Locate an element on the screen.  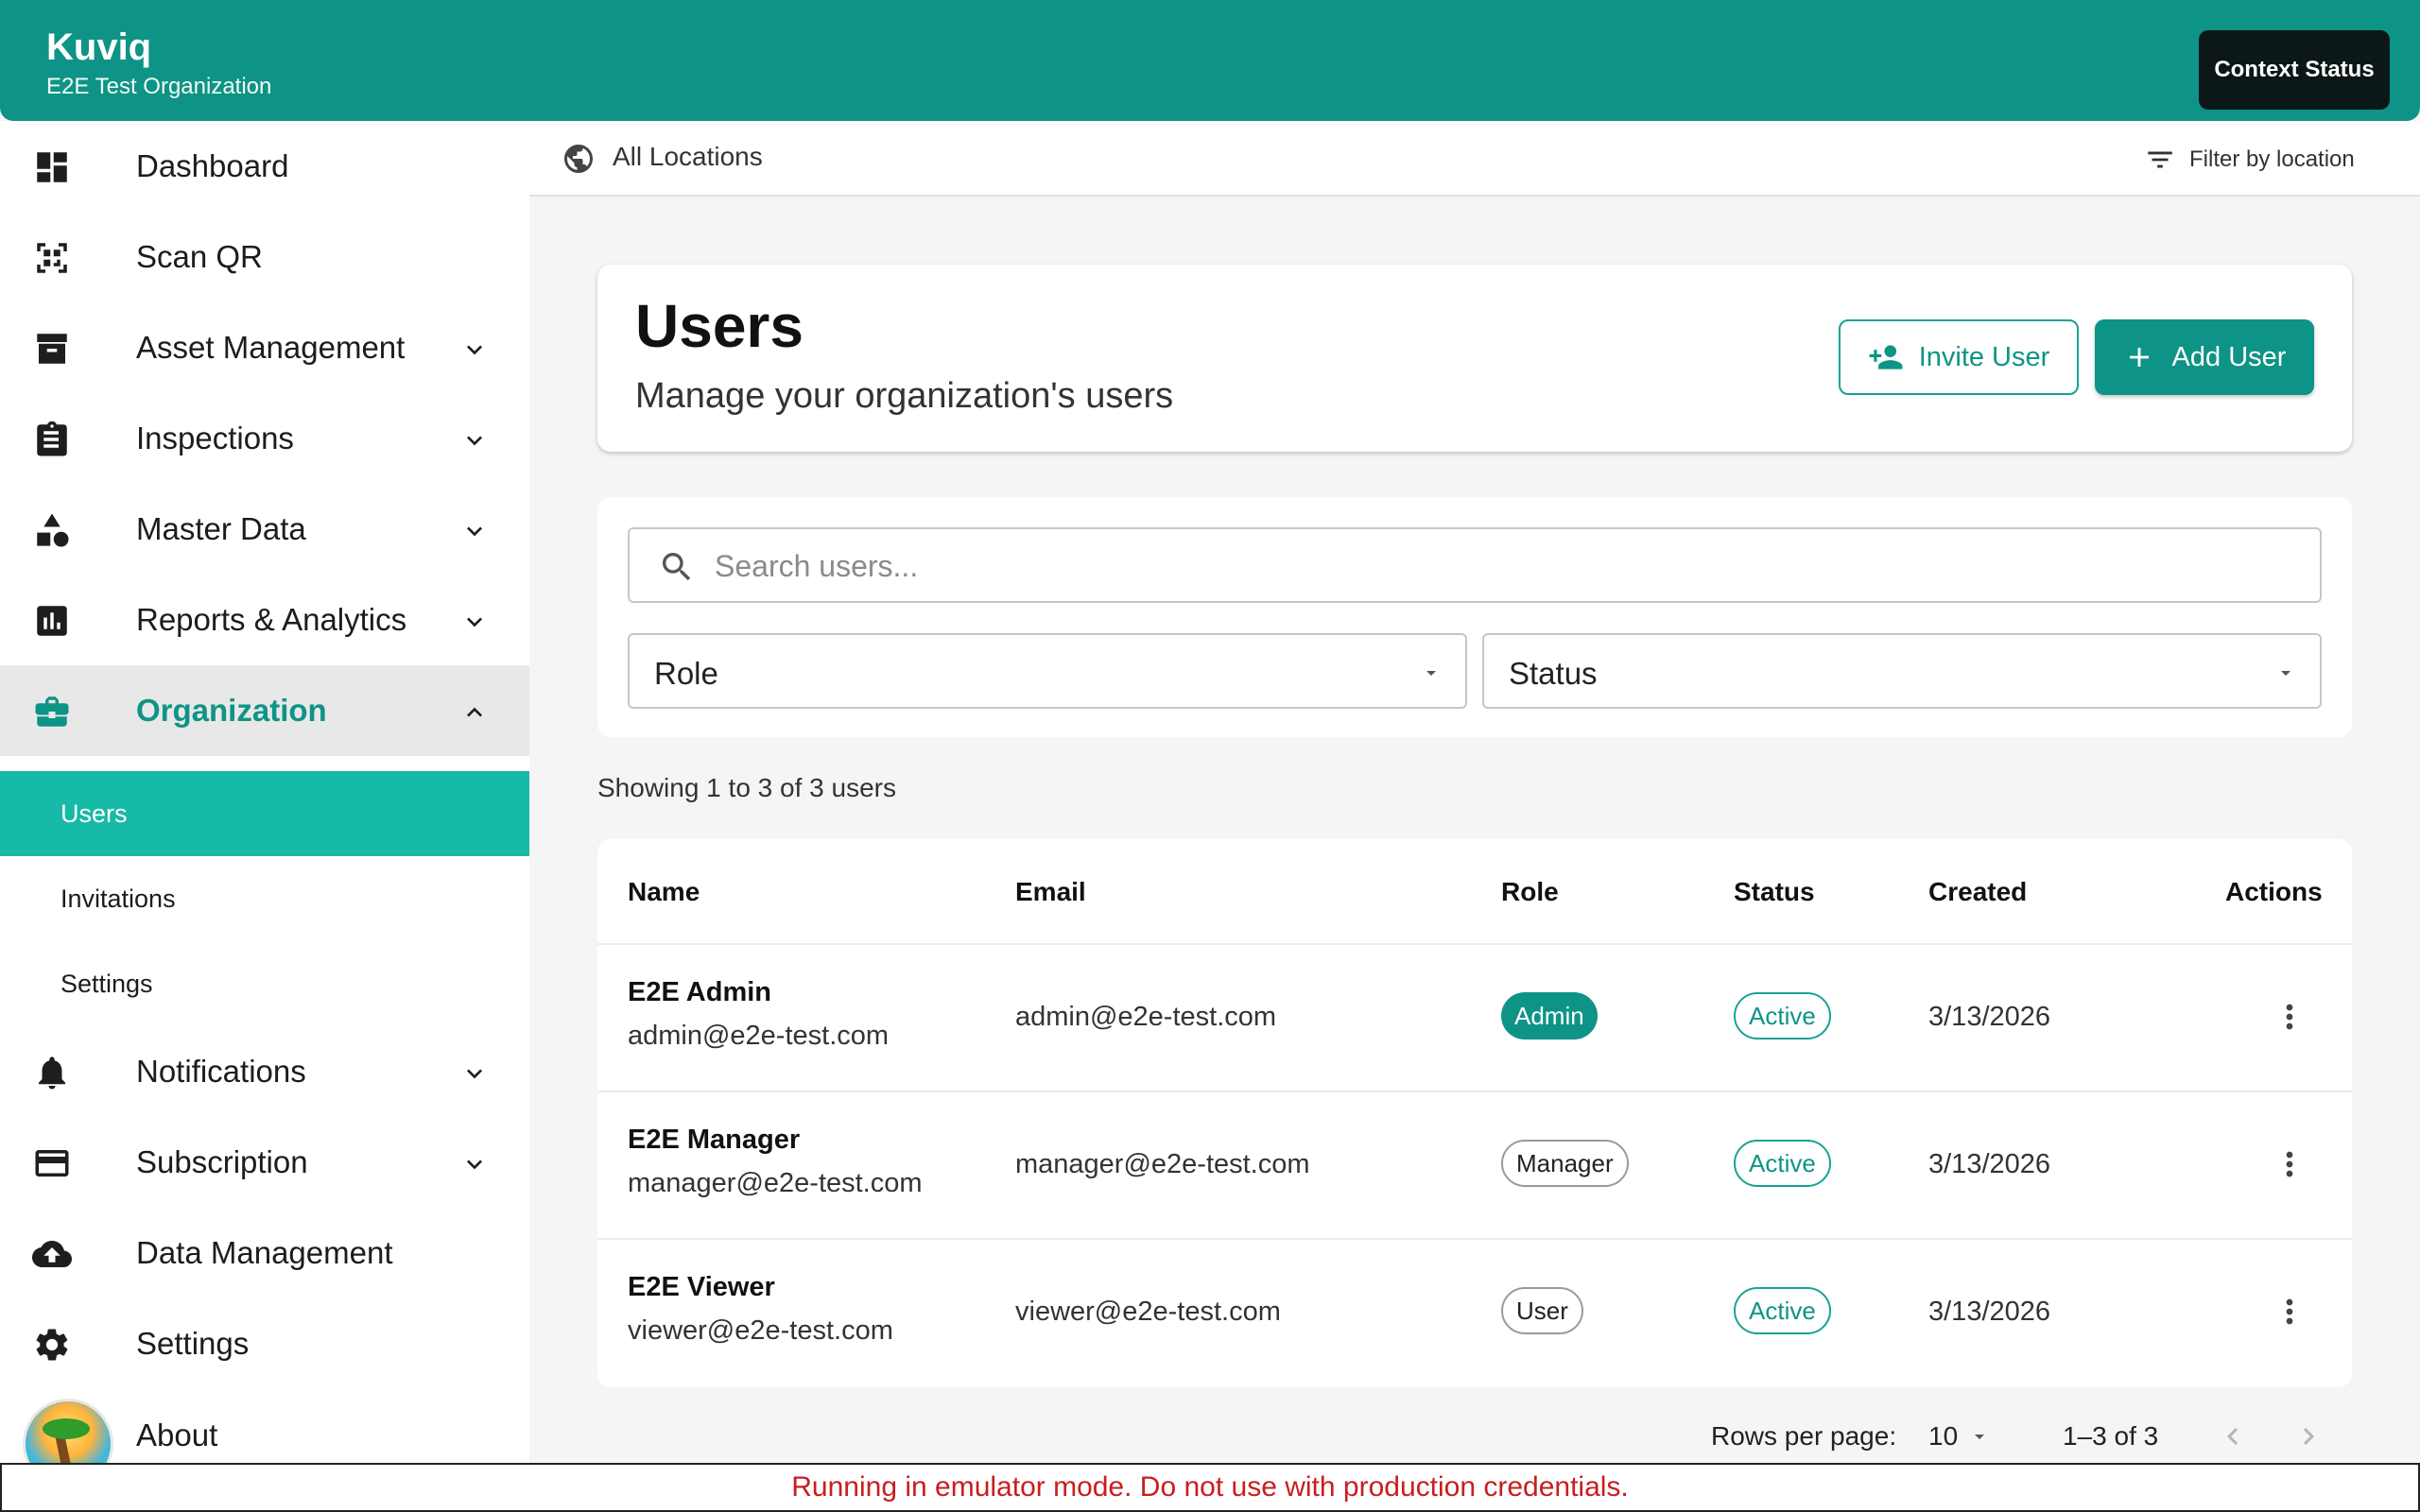
sidebar-item-subscription: Subscription is located at coordinates (264, 1162).